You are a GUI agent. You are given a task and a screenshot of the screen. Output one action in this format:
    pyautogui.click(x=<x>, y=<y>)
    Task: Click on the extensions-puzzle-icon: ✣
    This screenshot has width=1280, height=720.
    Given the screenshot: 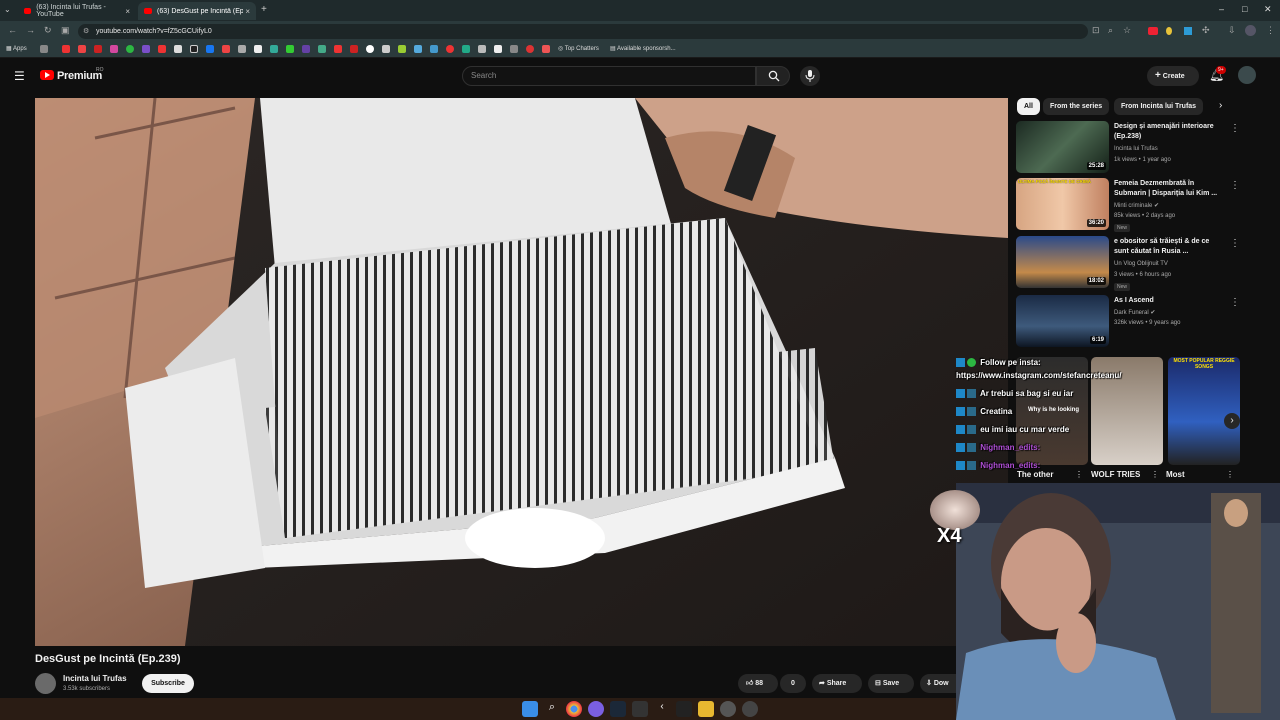 What is the action you would take?
    pyautogui.click(x=1206, y=30)
    